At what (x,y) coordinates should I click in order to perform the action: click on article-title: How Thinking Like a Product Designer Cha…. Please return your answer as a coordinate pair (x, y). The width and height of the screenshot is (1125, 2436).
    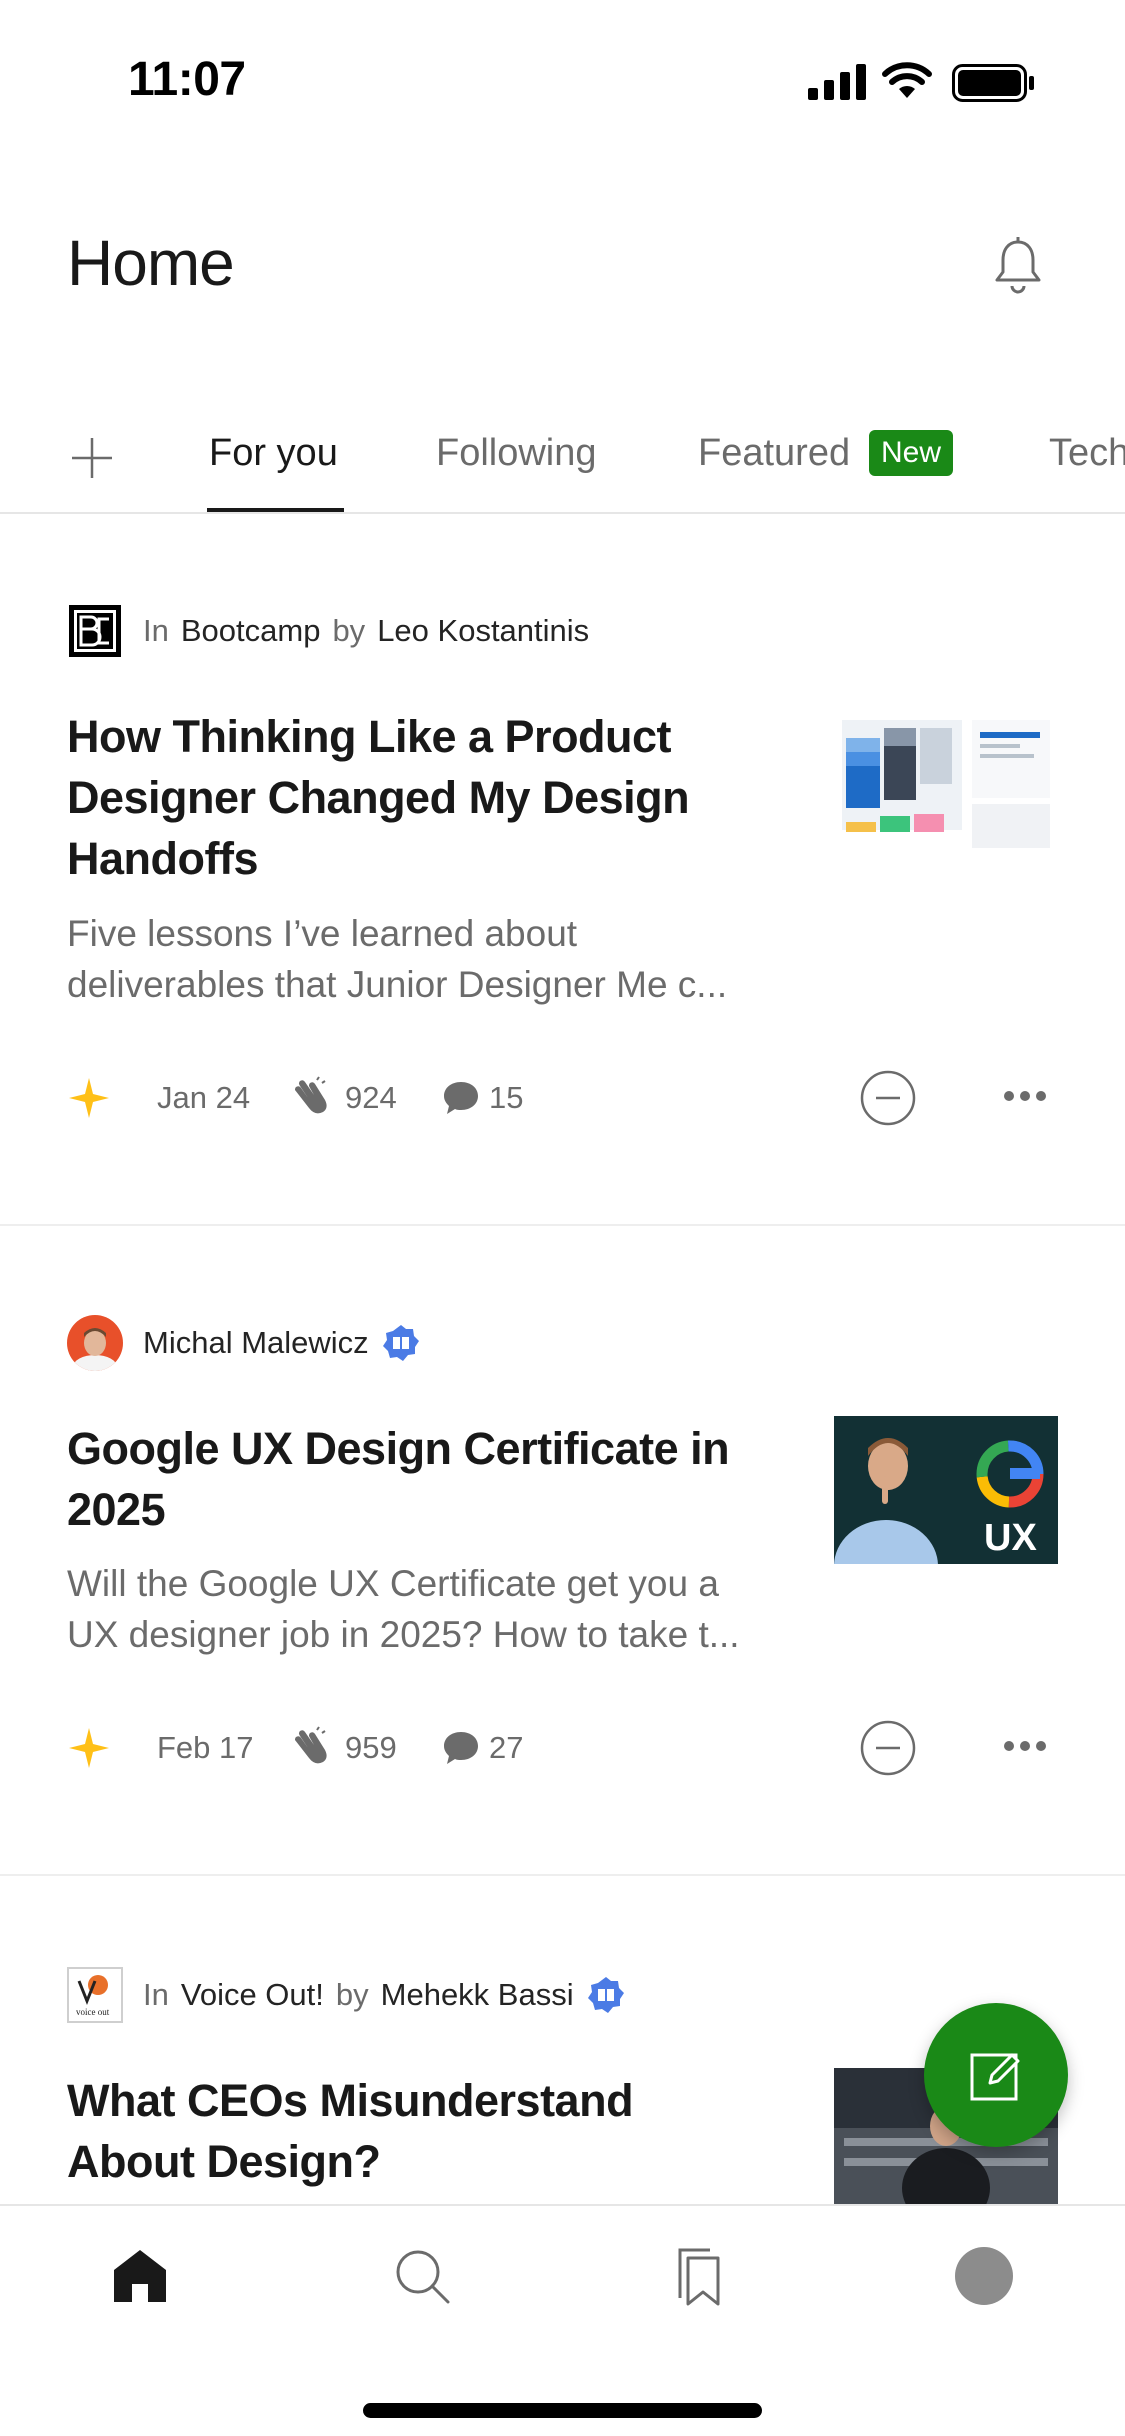
    Looking at the image, I should click on (417, 797).